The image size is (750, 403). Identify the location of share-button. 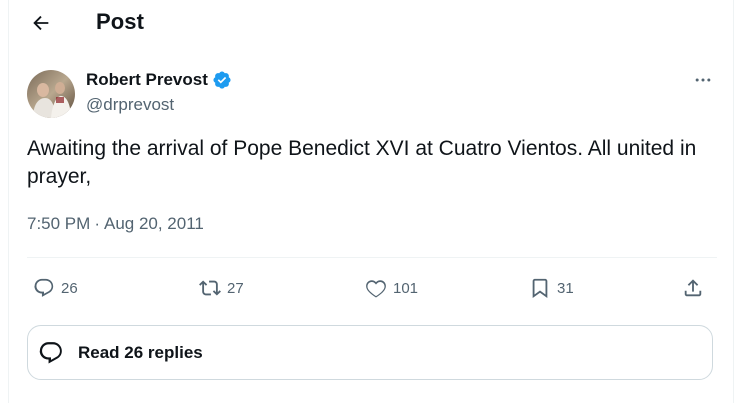
(693, 288).